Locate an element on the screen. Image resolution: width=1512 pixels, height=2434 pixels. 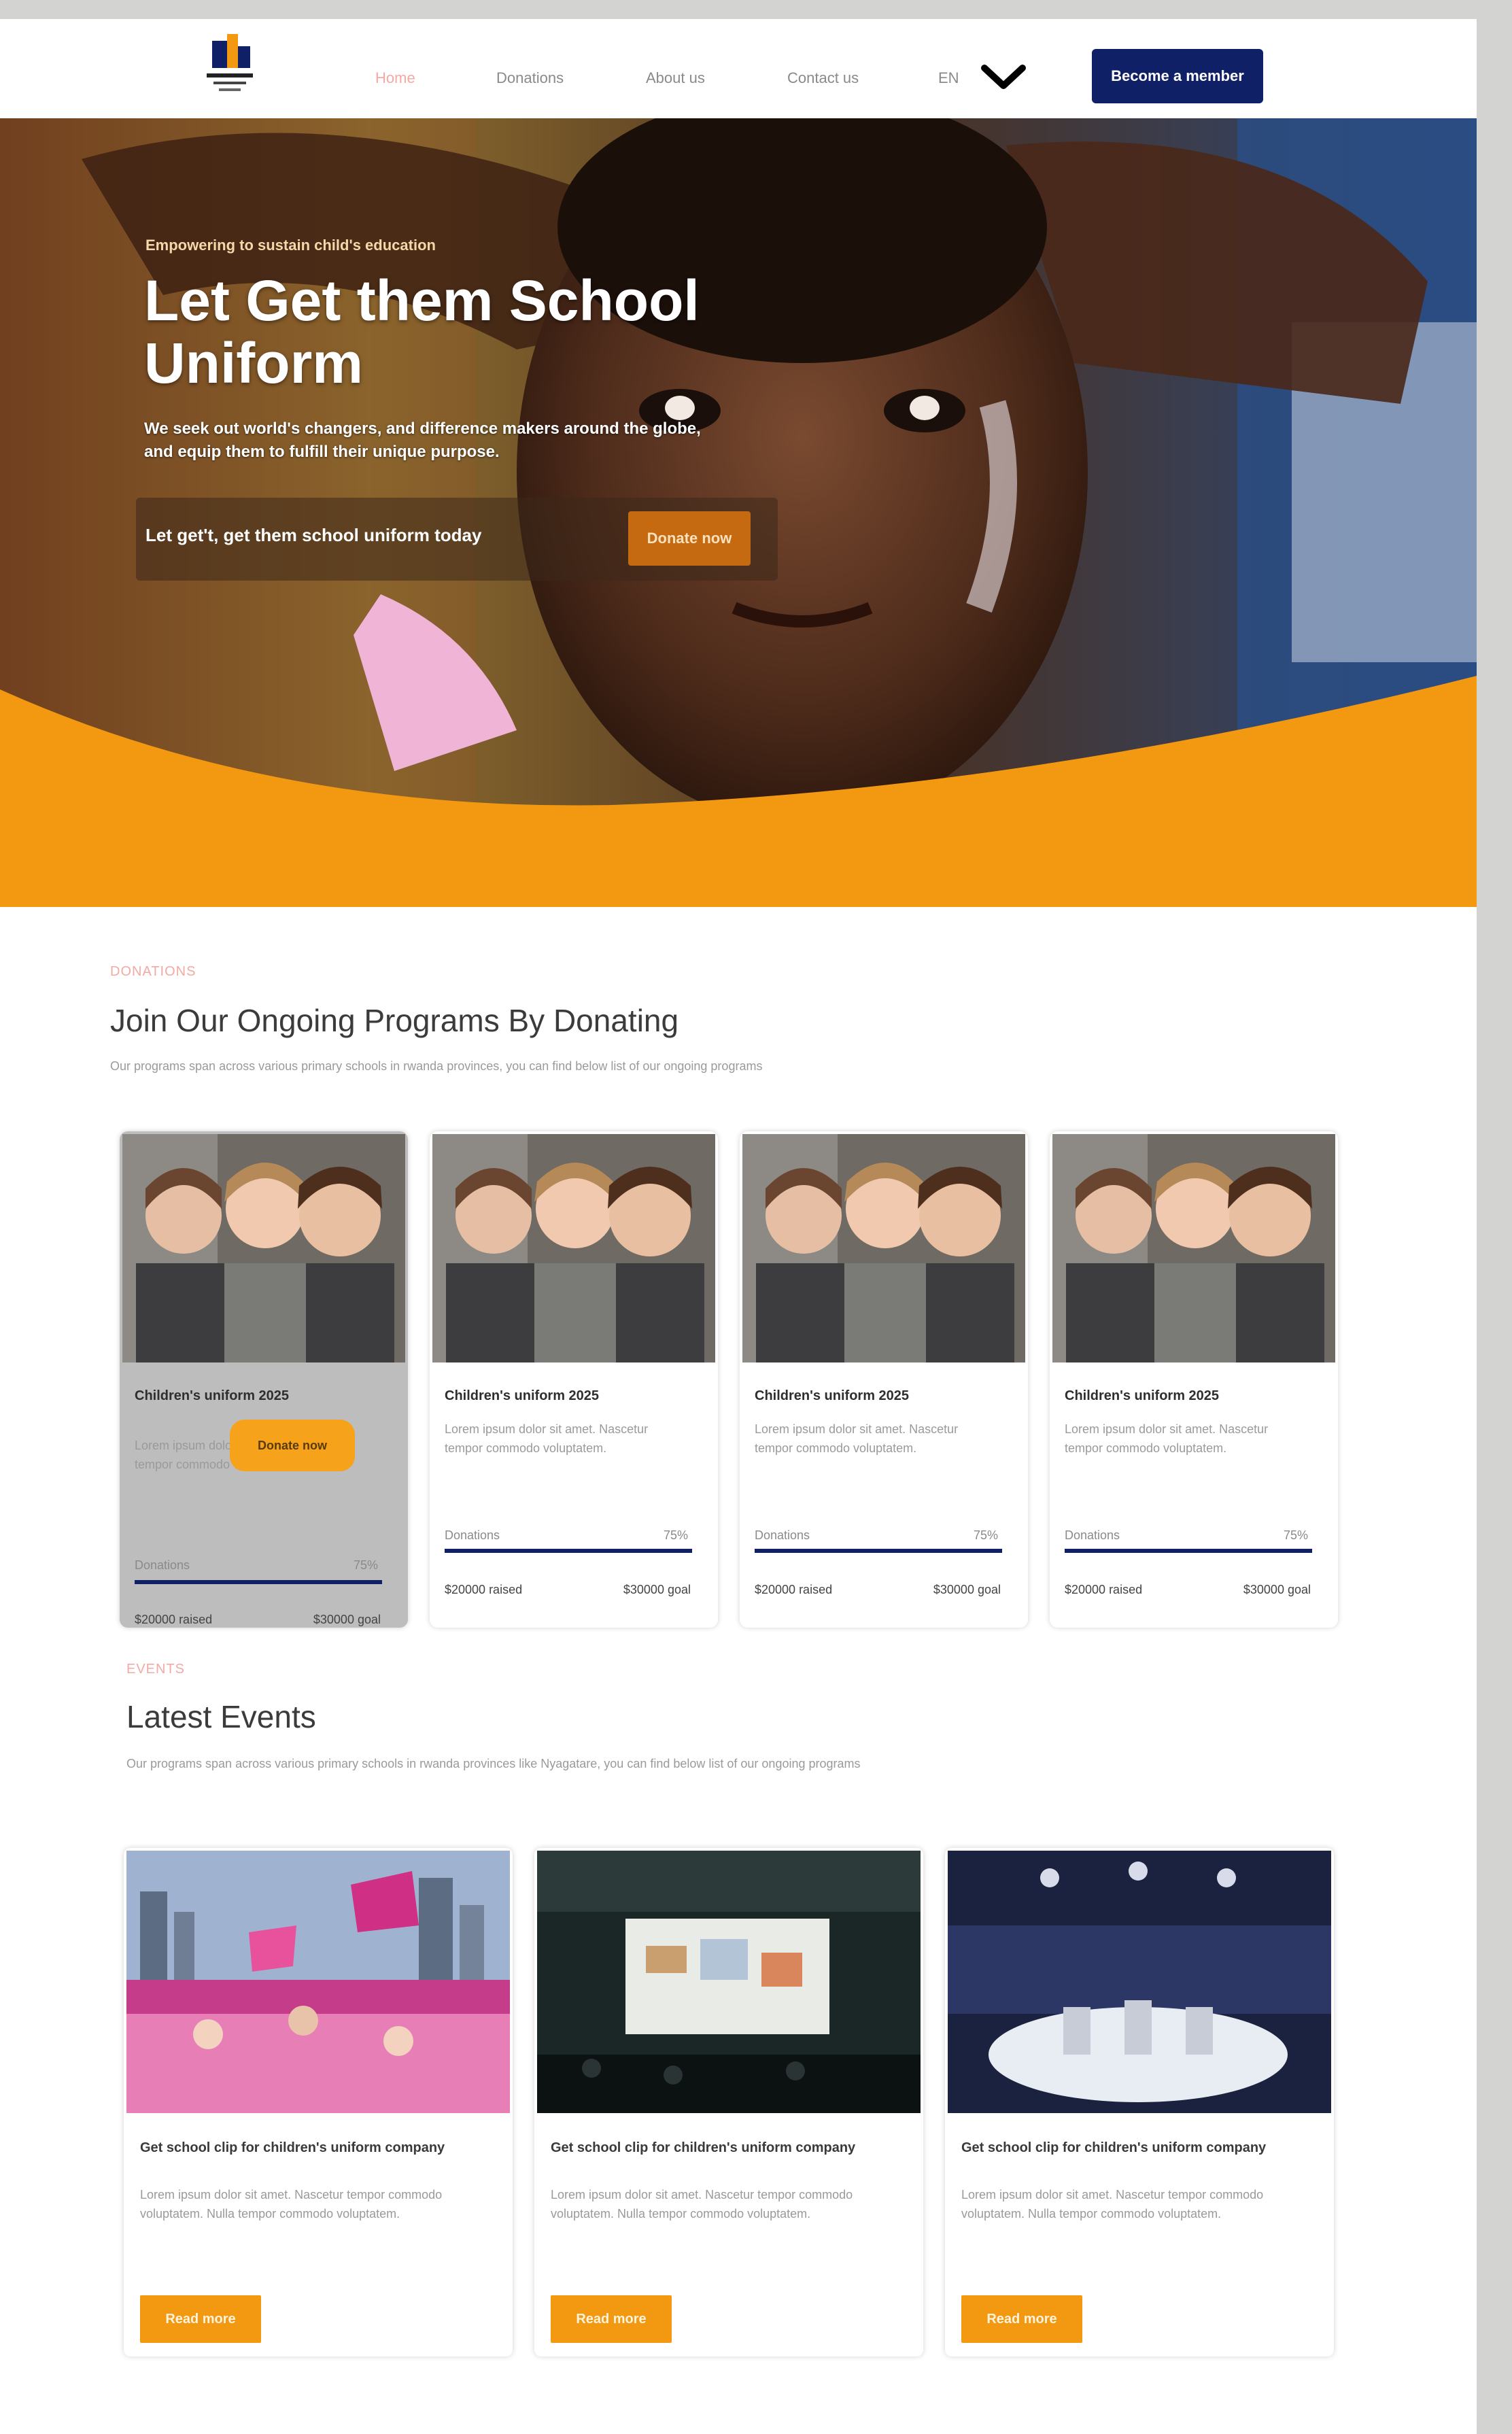
donations-eyebrow: DONATIONS is located at coordinates (153, 971).